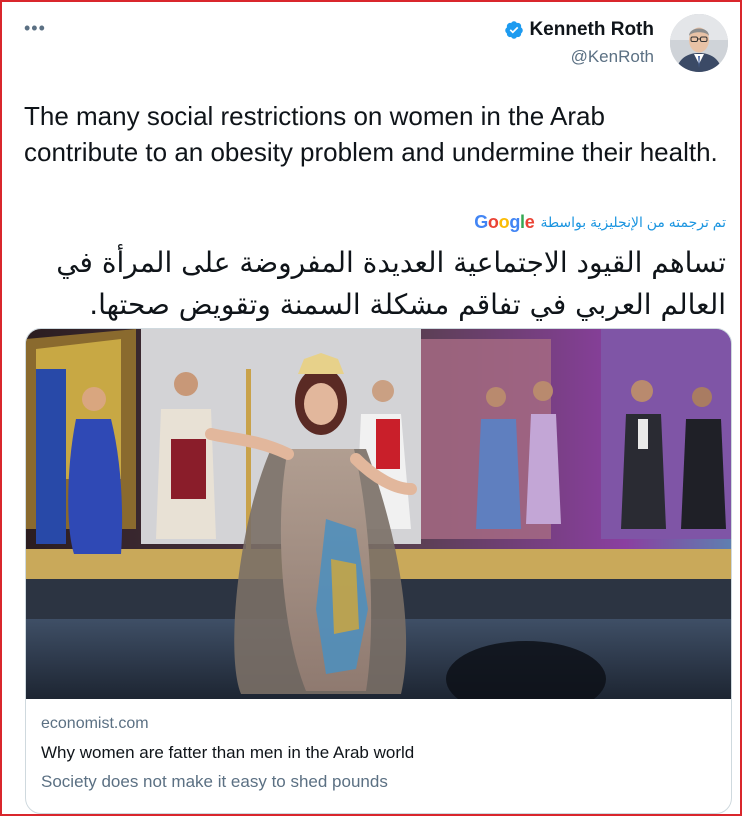  What do you see at coordinates (579, 57) in the screenshot?
I see `author-handle: @KenRoth` at bounding box center [579, 57].